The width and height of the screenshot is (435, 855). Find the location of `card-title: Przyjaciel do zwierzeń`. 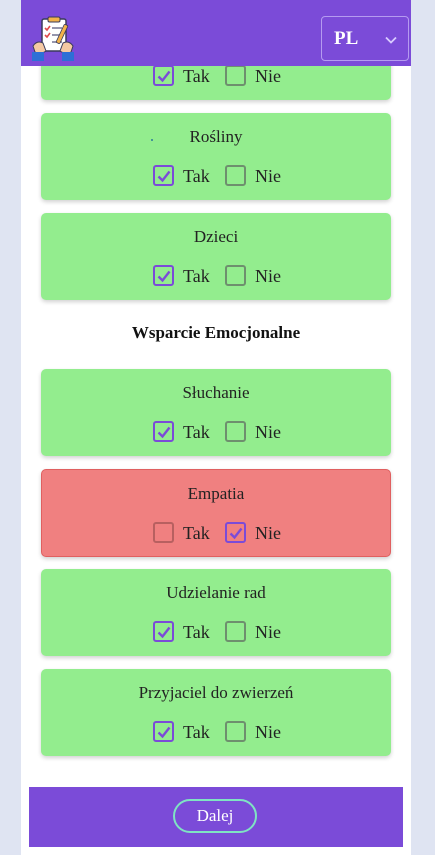

card-title: Przyjaciel do zwierzeń is located at coordinates (216, 692).